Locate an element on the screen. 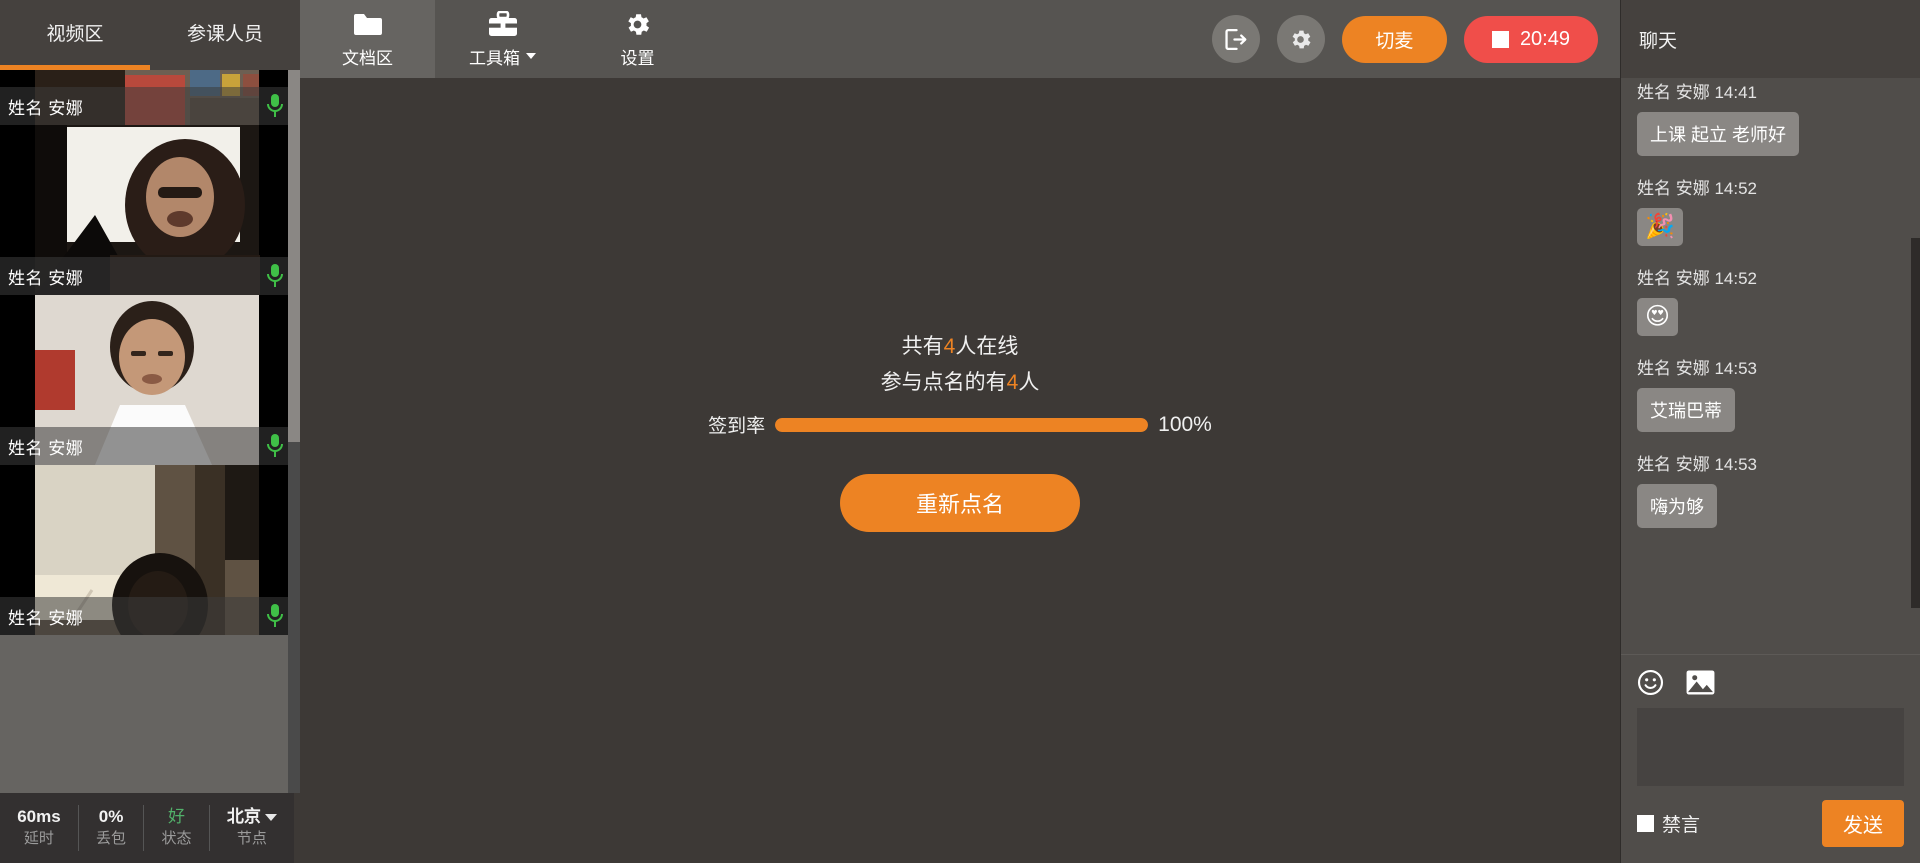 This screenshot has width=1920, height=863. chat-scrollbar-thumb is located at coordinates (1915, 423).